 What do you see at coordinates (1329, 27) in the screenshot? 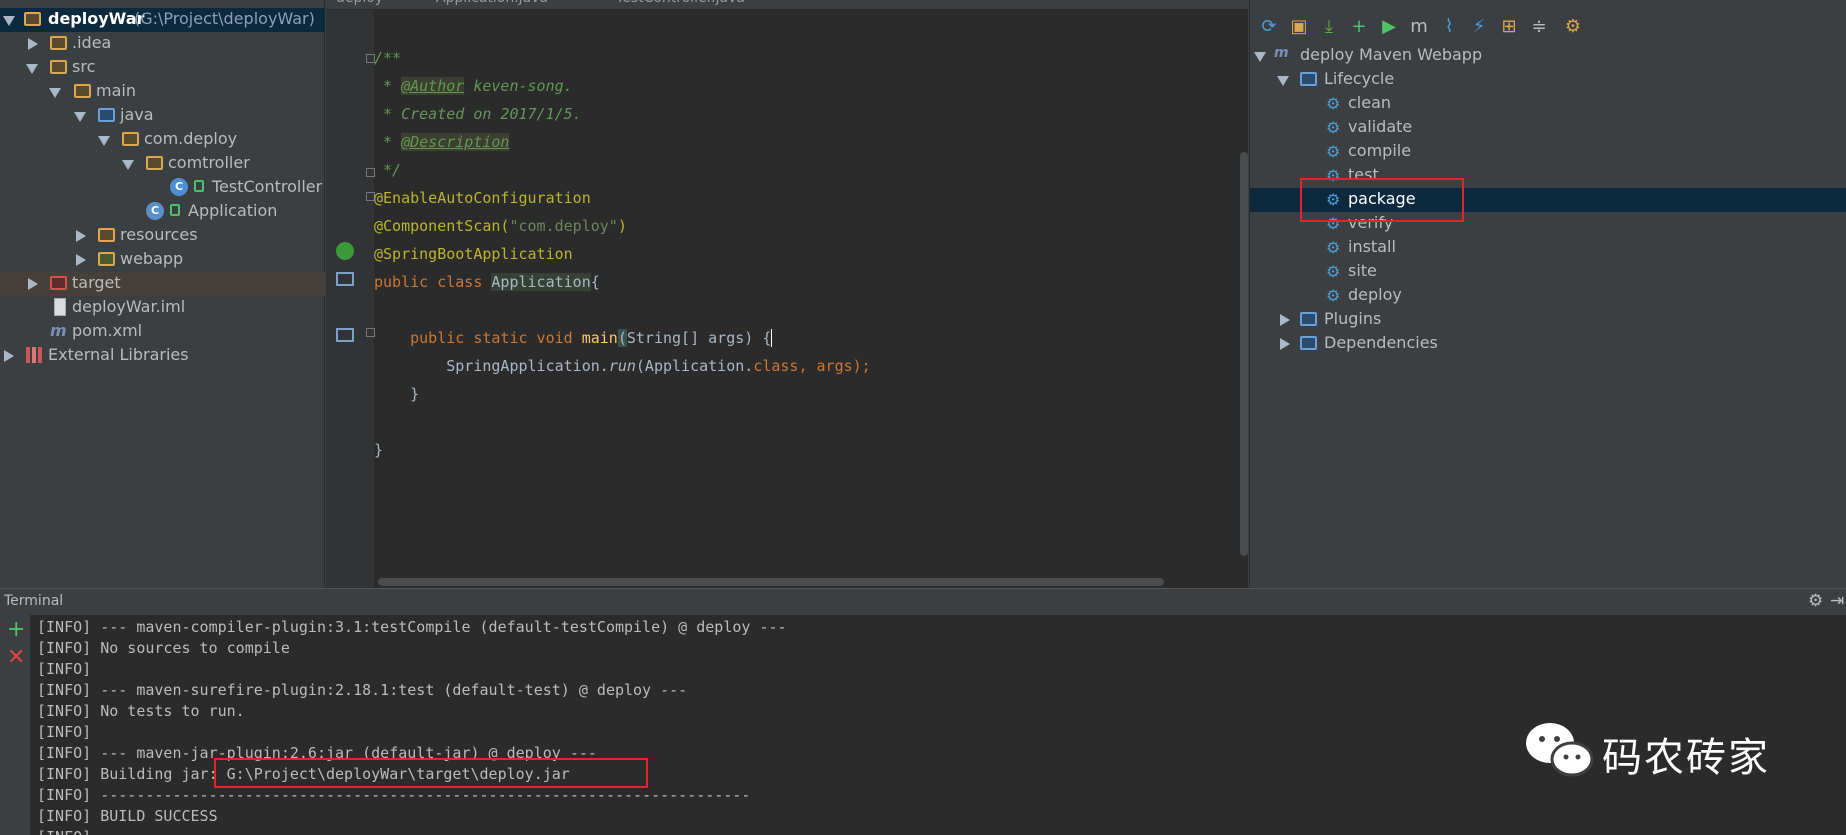
I see `download-icon: ⤓` at bounding box center [1329, 27].